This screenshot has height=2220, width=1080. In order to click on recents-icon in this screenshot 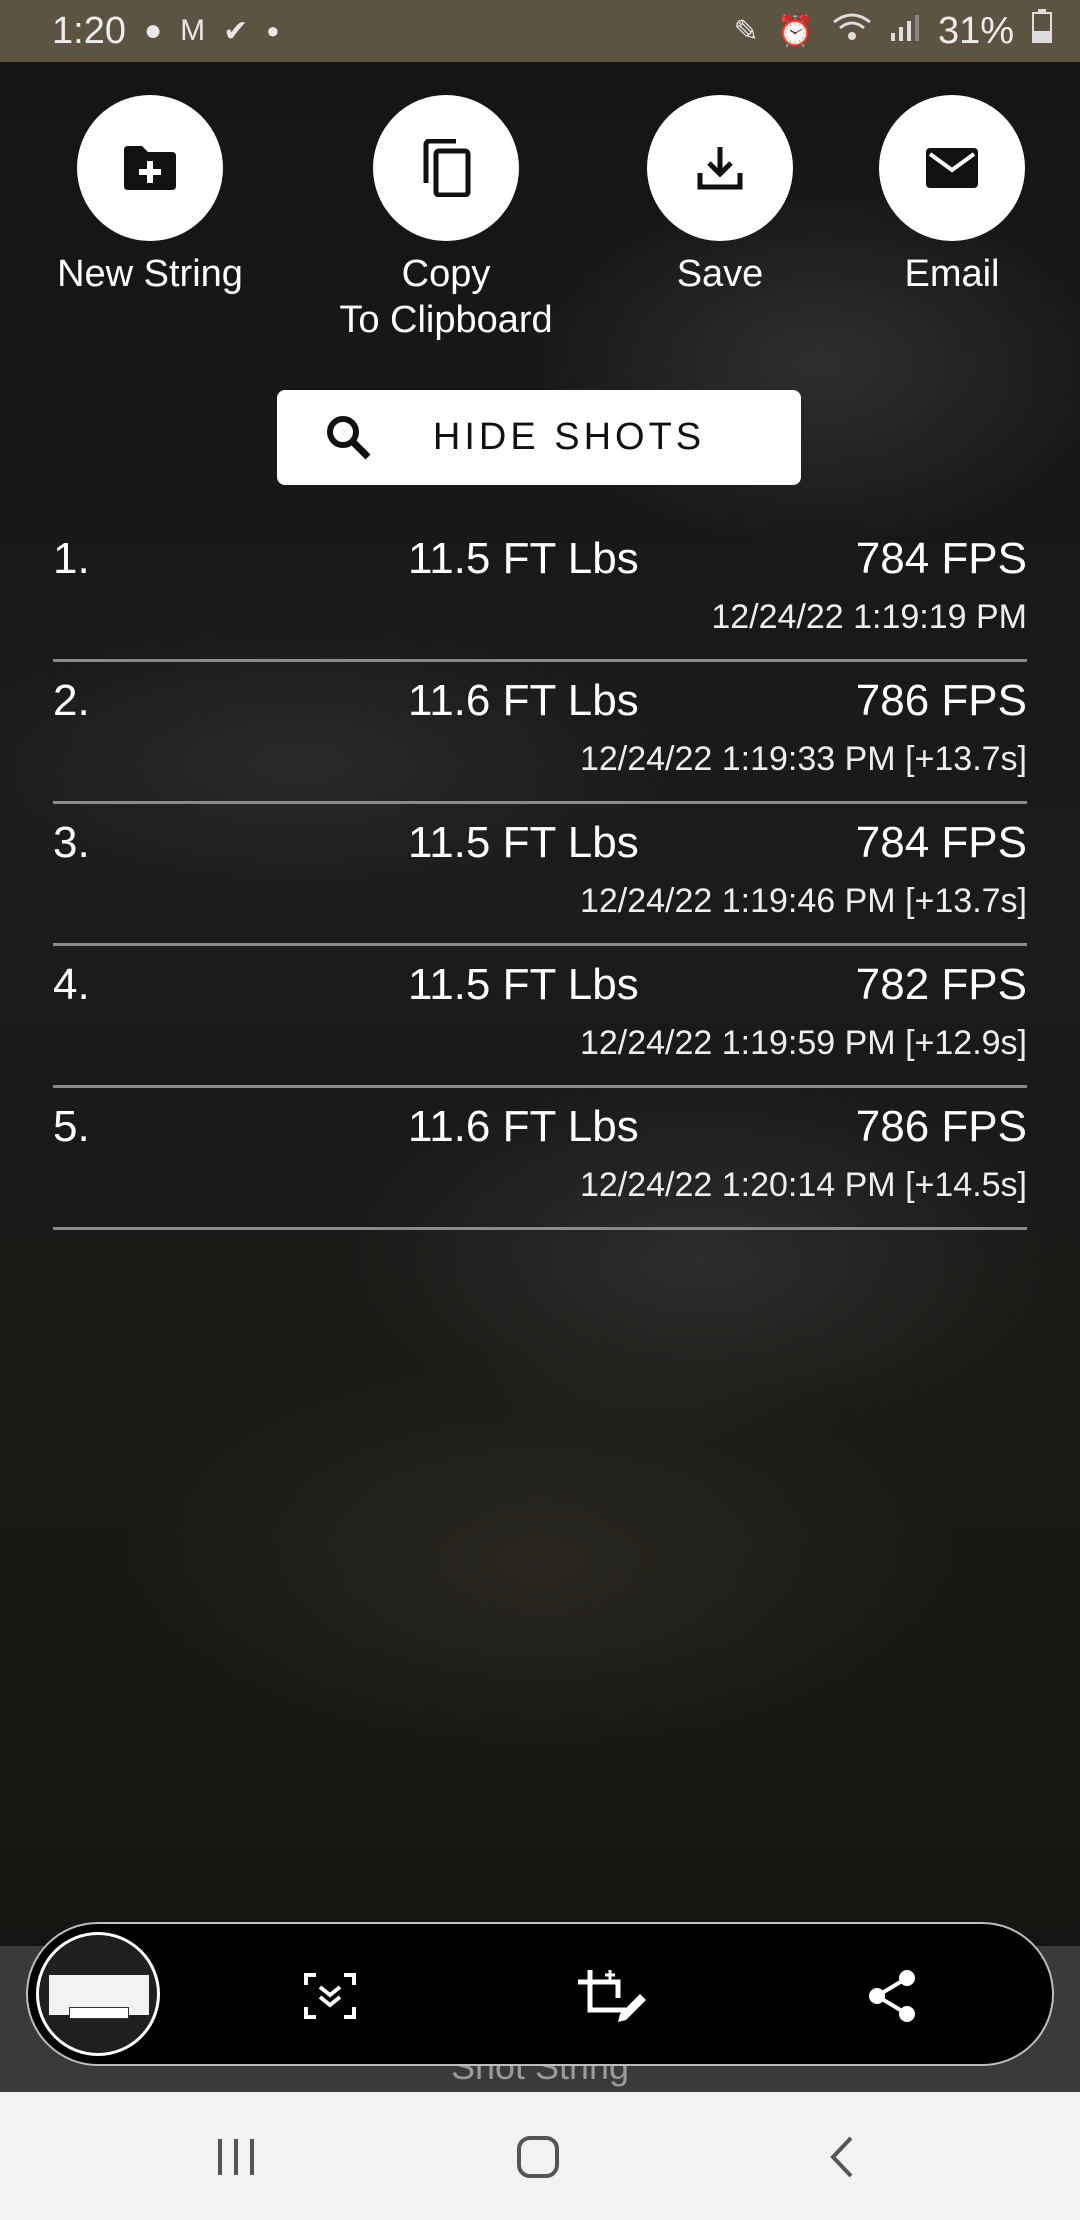, I will do `click(236, 2157)`.